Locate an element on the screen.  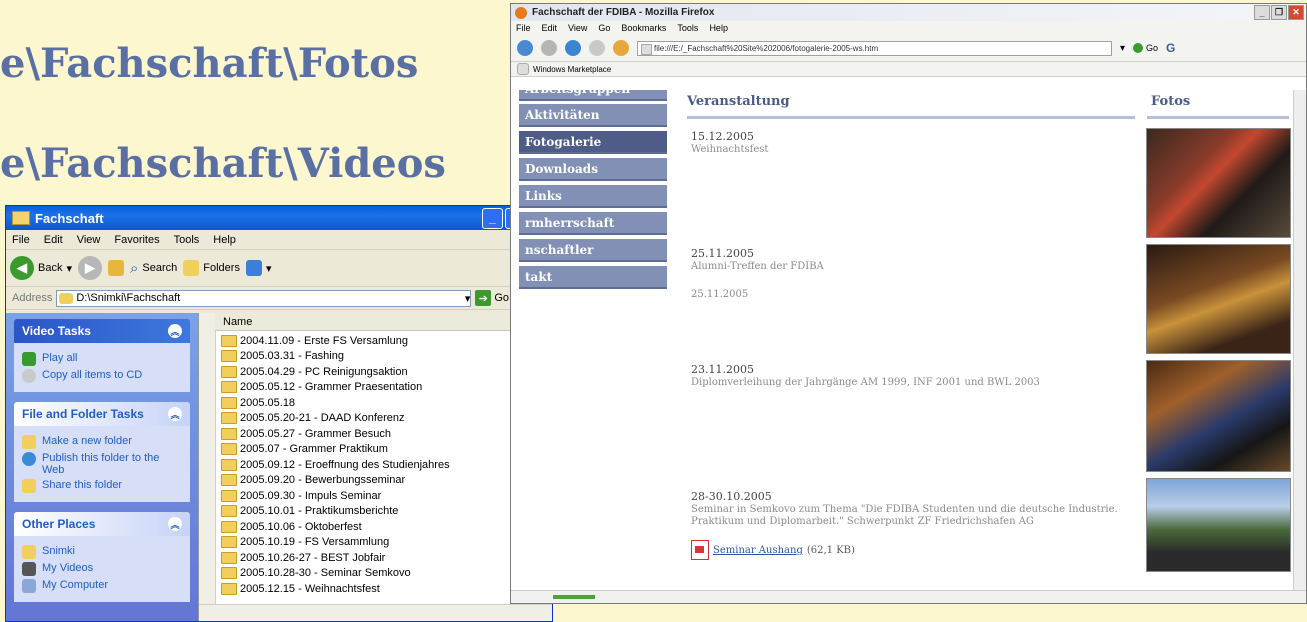
task-copy-to-cd: Copy all items to CD is located at coordinates (102, 376).